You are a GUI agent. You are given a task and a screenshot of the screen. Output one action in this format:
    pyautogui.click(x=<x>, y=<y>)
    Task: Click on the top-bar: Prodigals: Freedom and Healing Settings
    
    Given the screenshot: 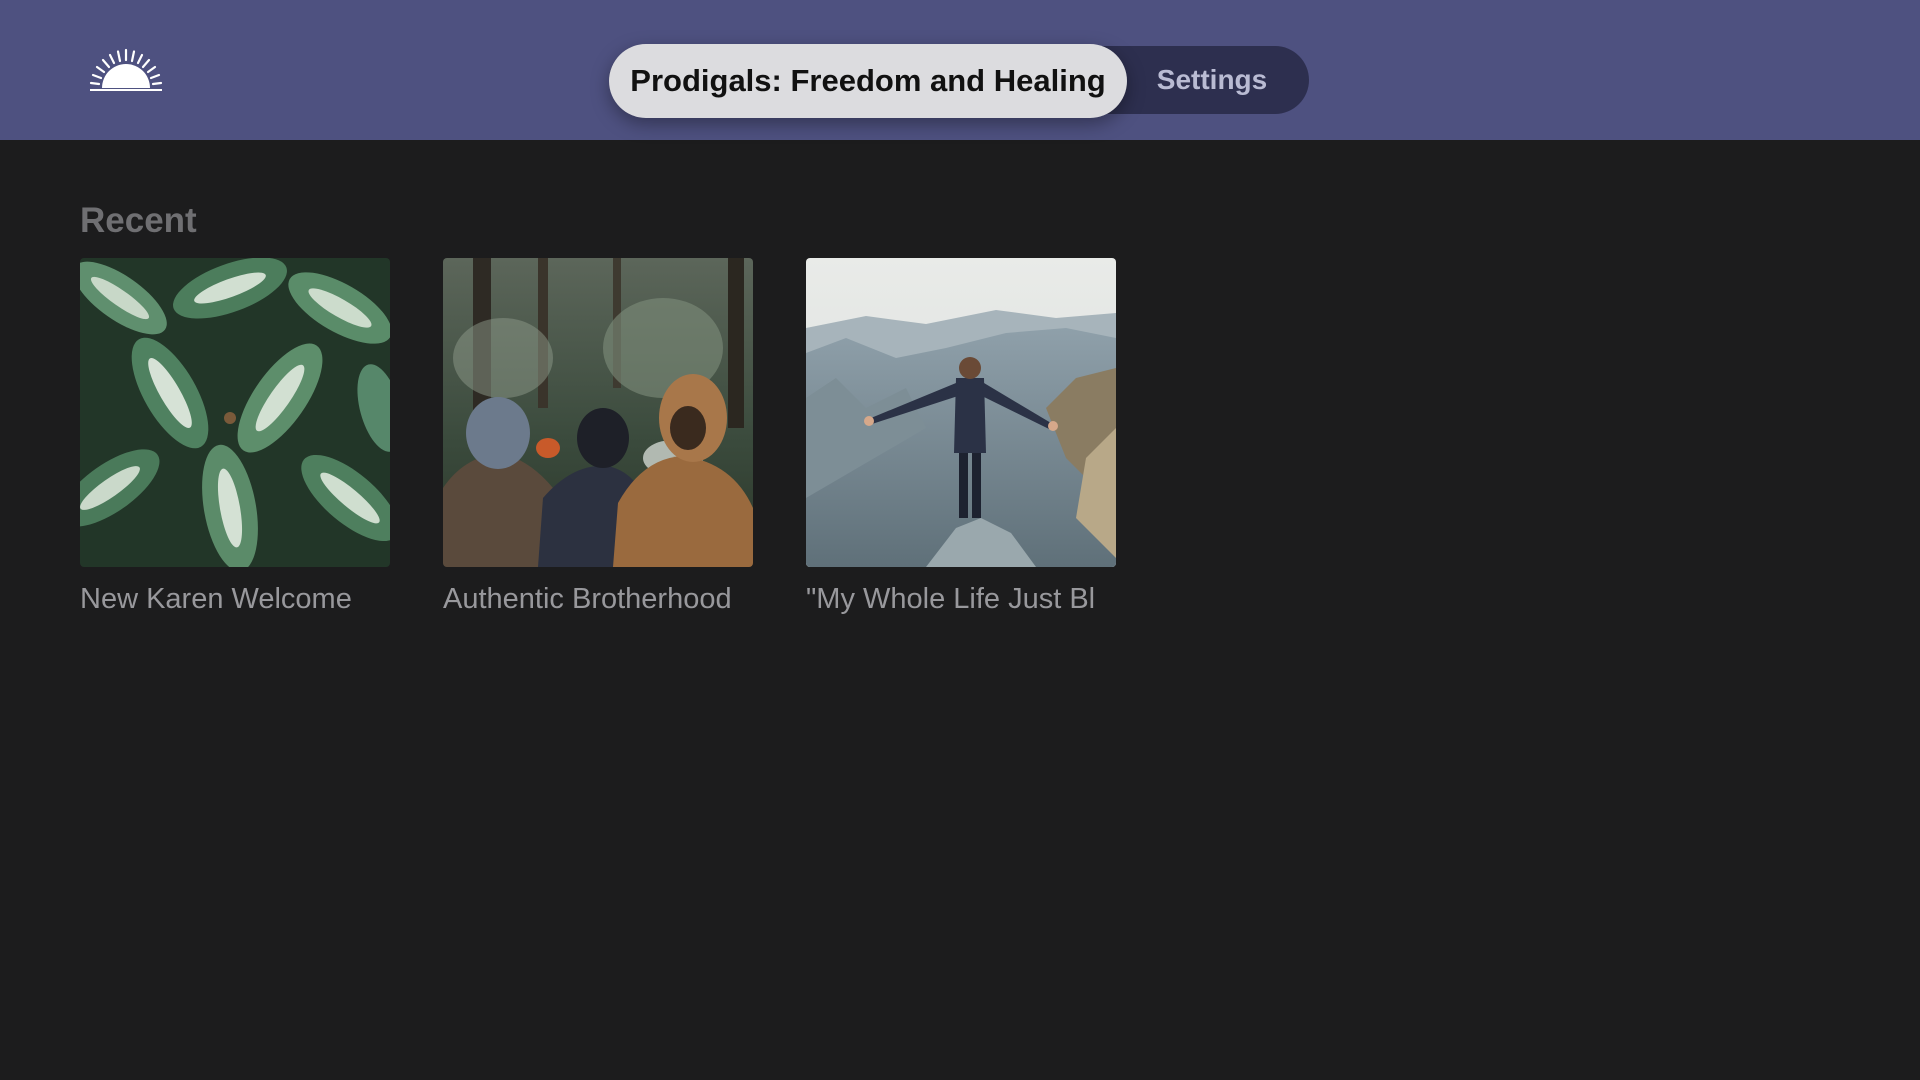 What is the action you would take?
    pyautogui.click(x=960, y=70)
    